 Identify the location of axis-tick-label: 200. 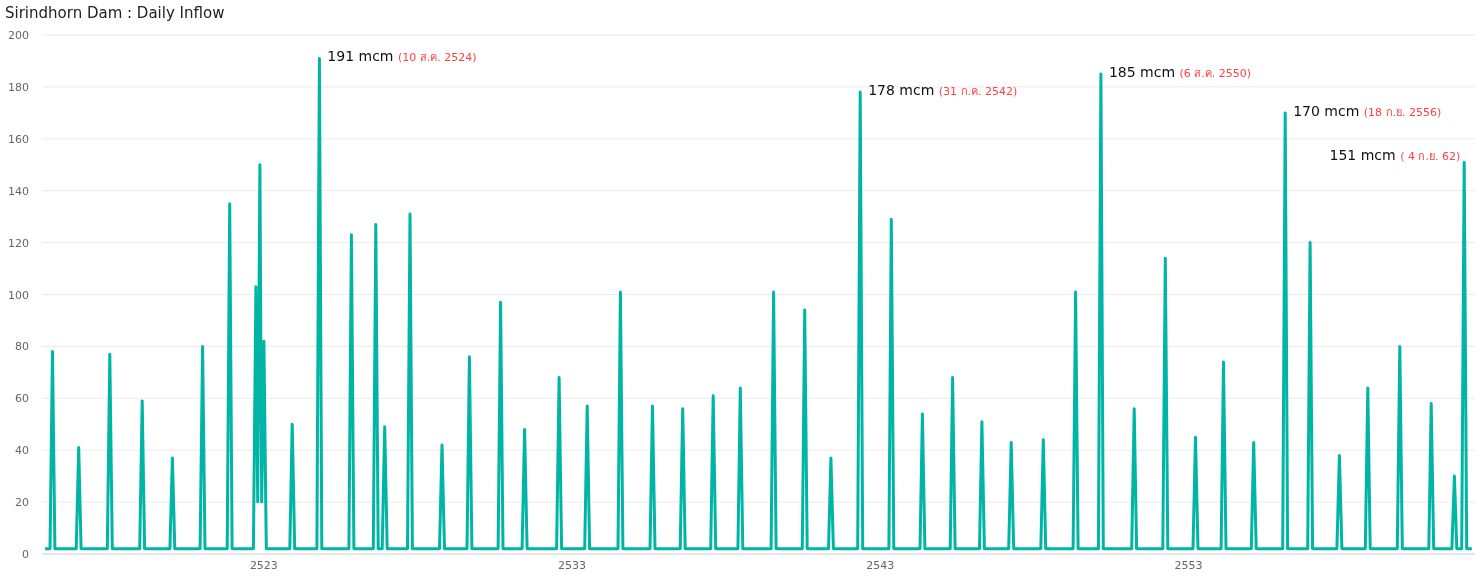
(18, 35).